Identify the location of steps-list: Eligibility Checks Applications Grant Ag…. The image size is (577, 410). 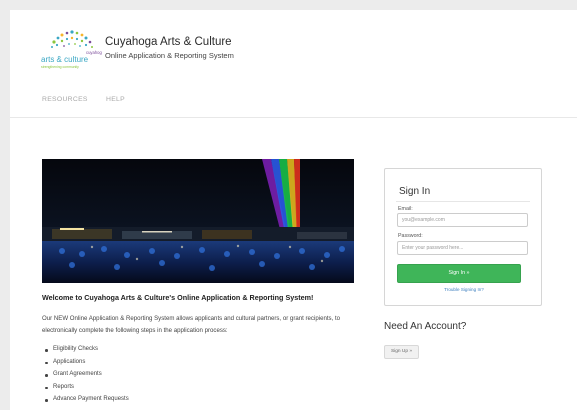
(85, 377).